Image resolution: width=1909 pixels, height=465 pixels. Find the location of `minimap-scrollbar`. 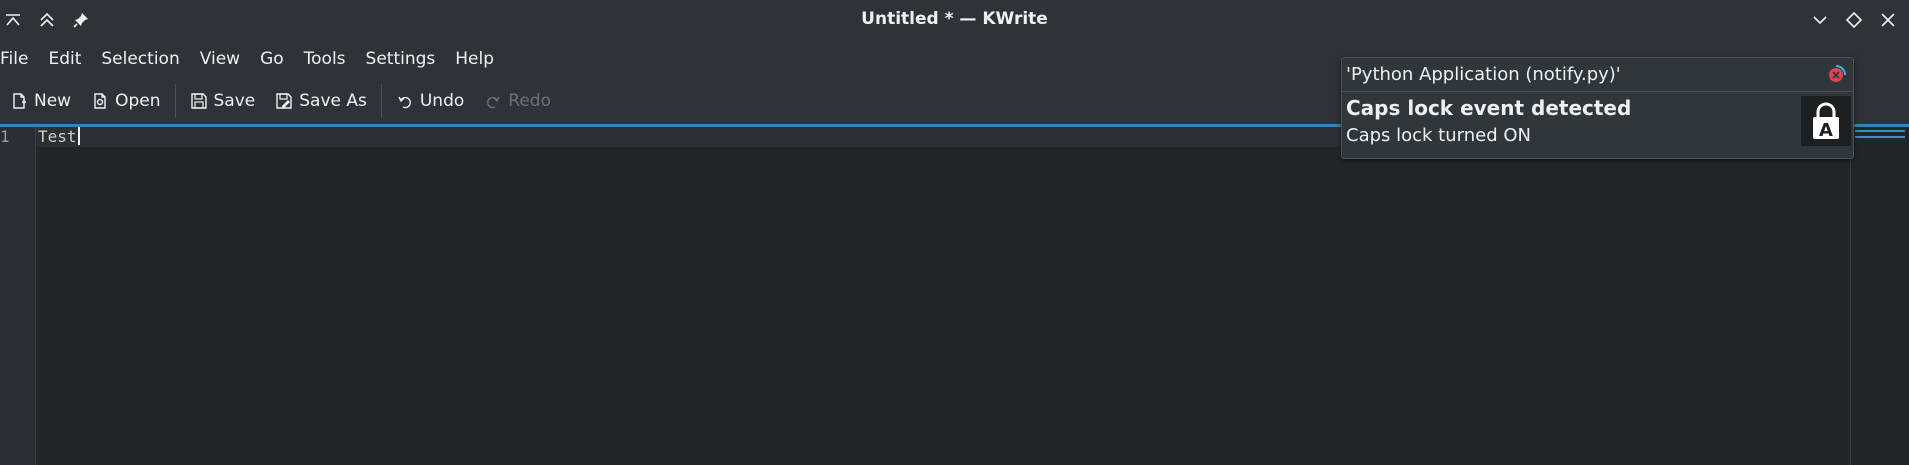

minimap-scrollbar is located at coordinates (1879, 296).